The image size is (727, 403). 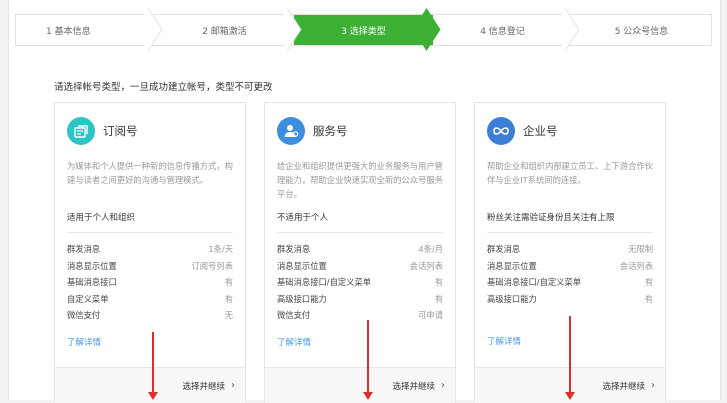 I want to click on step-2: 2 邮箱激活, so click(x=228, y=29).